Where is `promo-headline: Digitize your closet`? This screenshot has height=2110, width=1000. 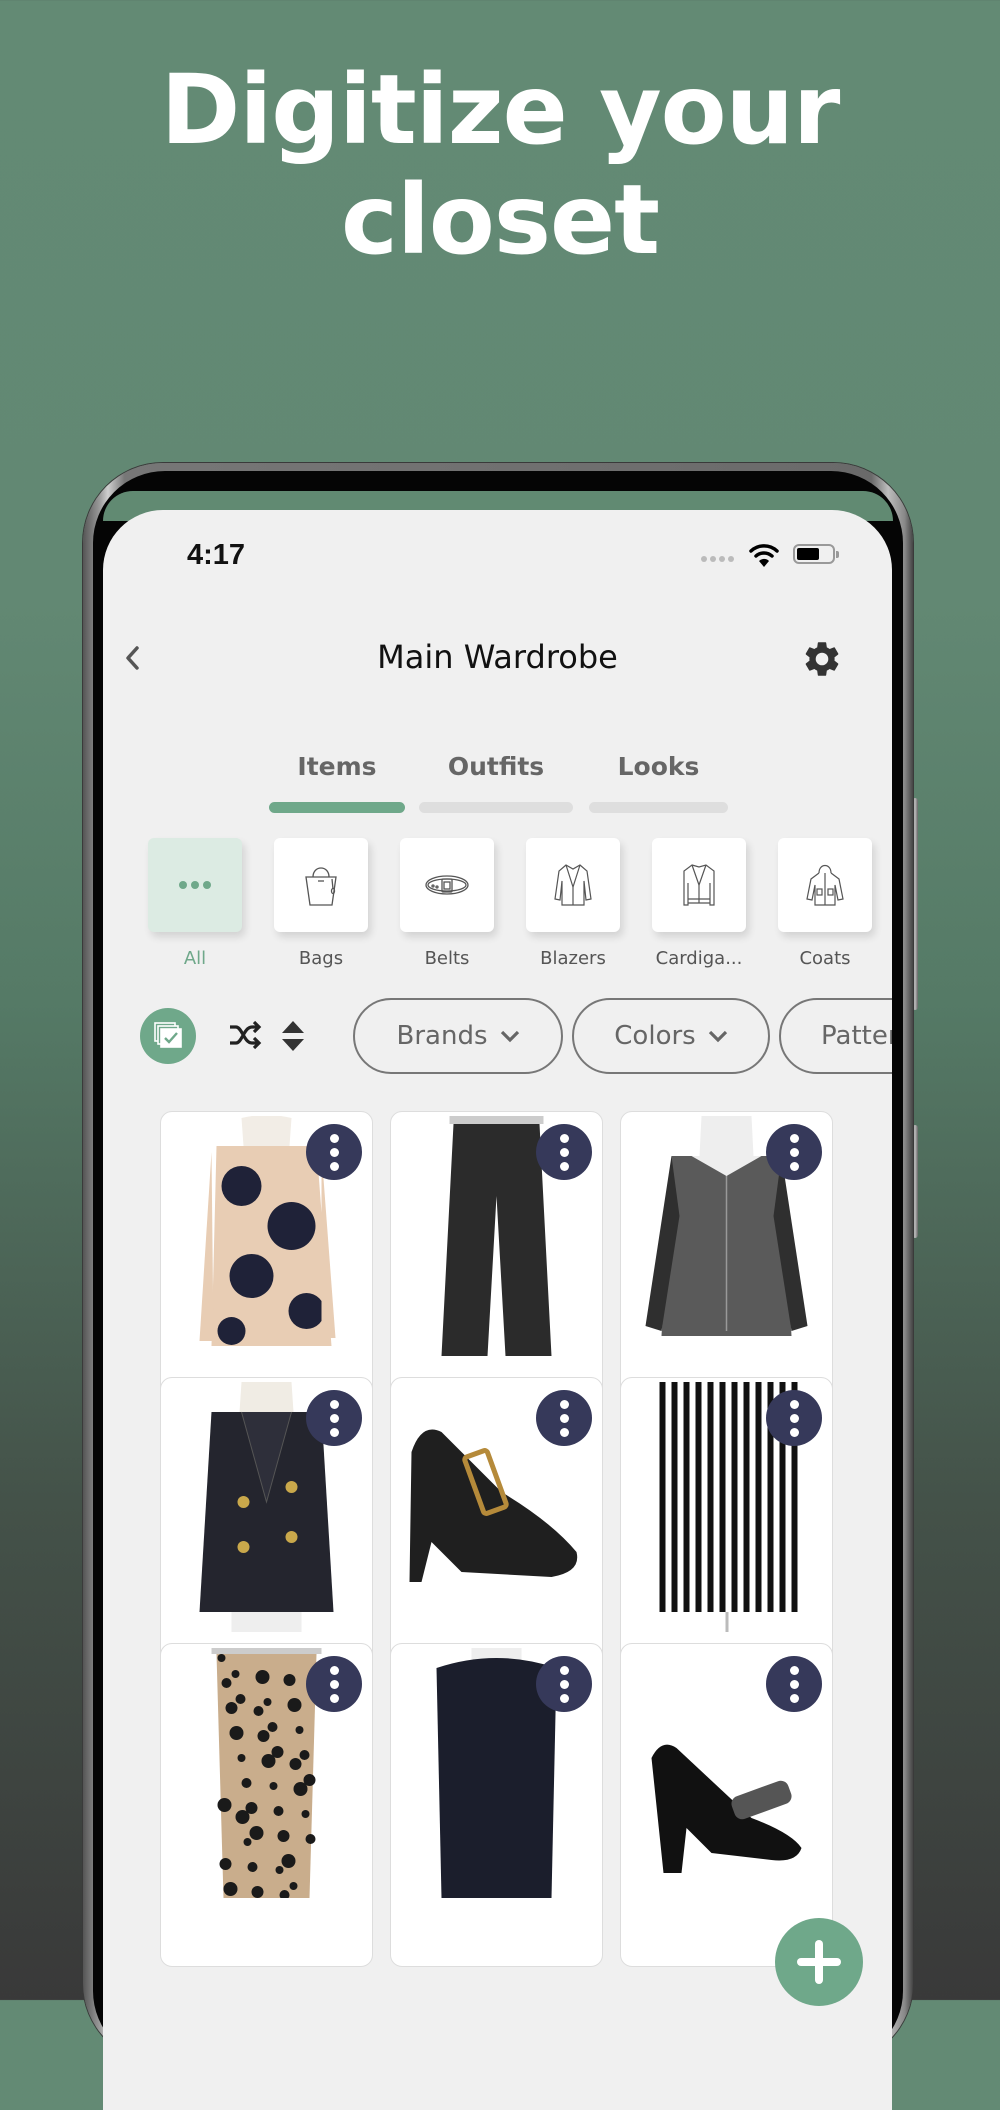 promo-headline: Digitize your closet is located at coordinates (500, 165).